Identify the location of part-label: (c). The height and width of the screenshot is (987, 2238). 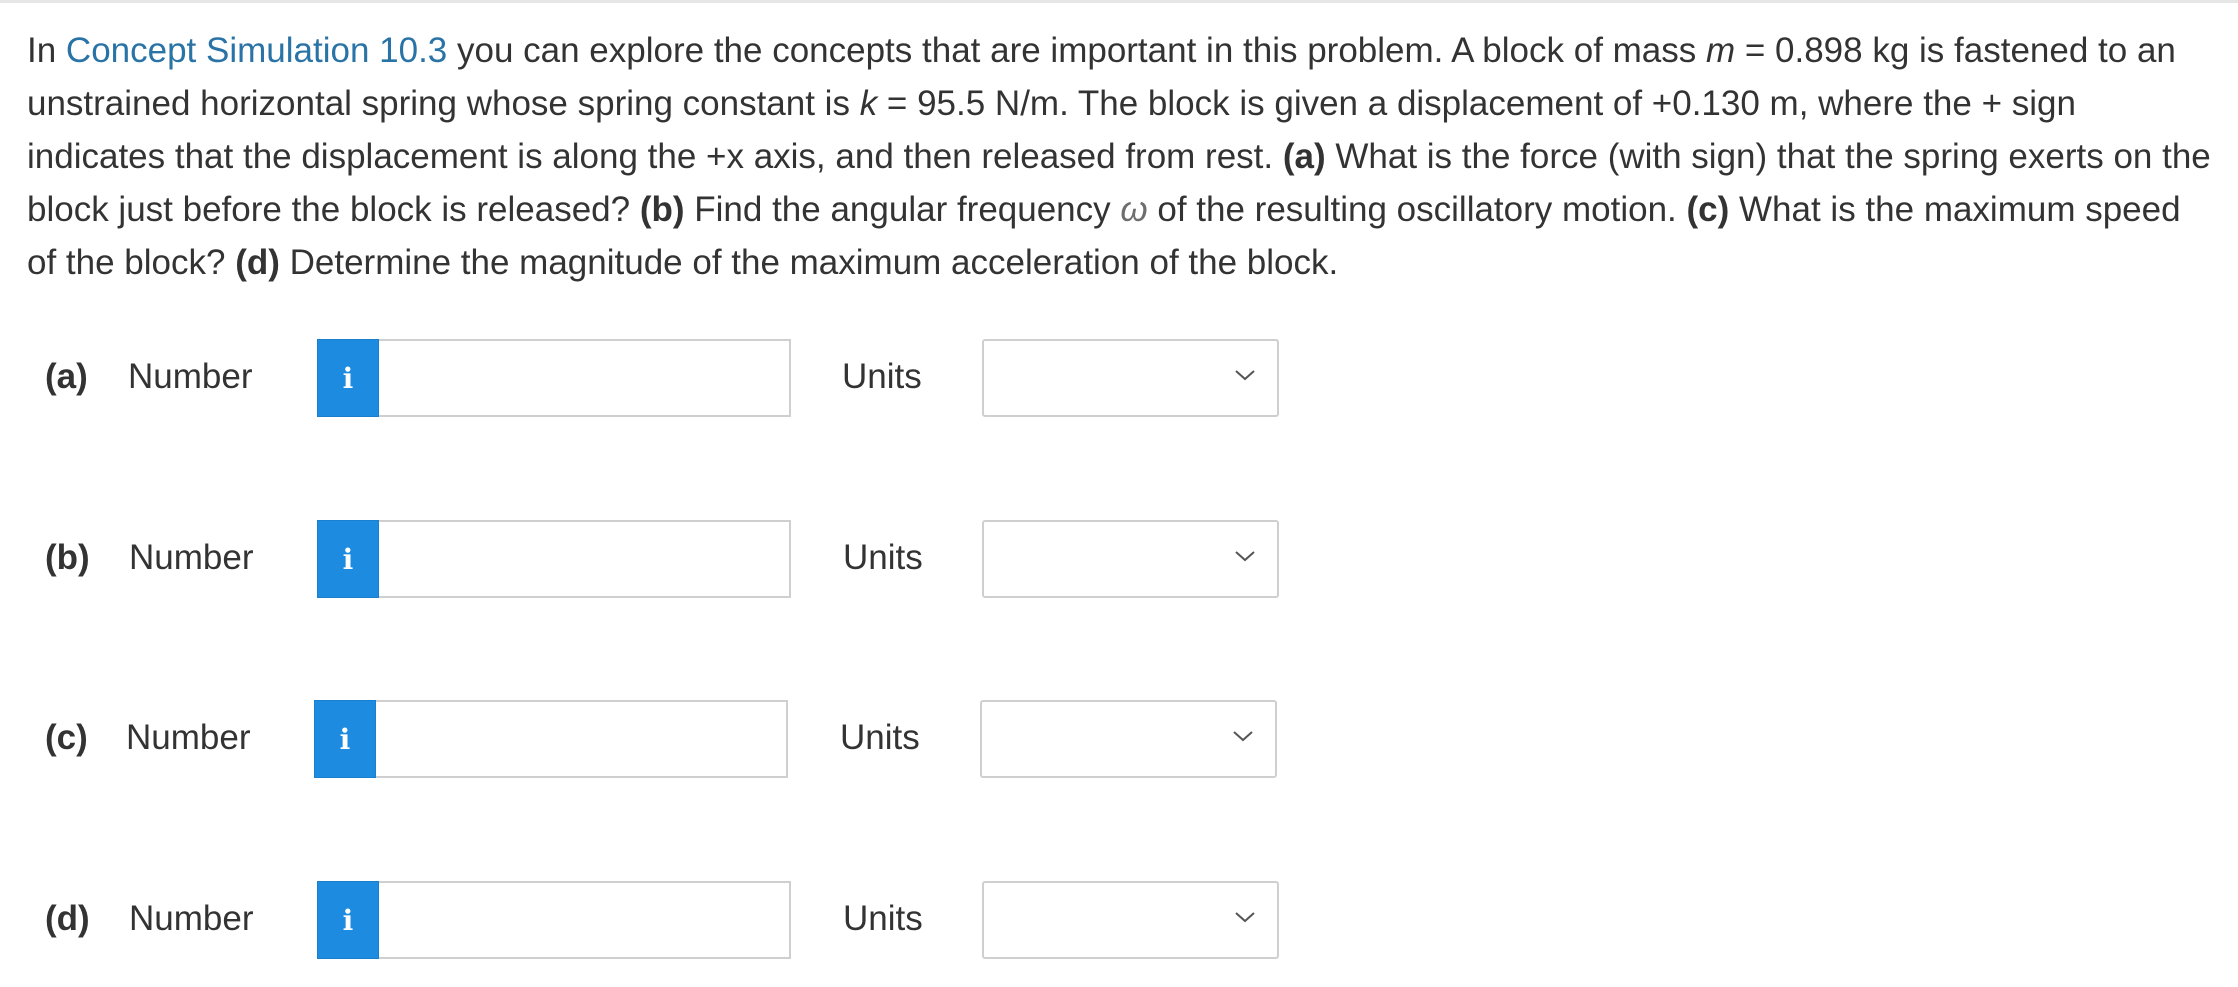
(66, 737).